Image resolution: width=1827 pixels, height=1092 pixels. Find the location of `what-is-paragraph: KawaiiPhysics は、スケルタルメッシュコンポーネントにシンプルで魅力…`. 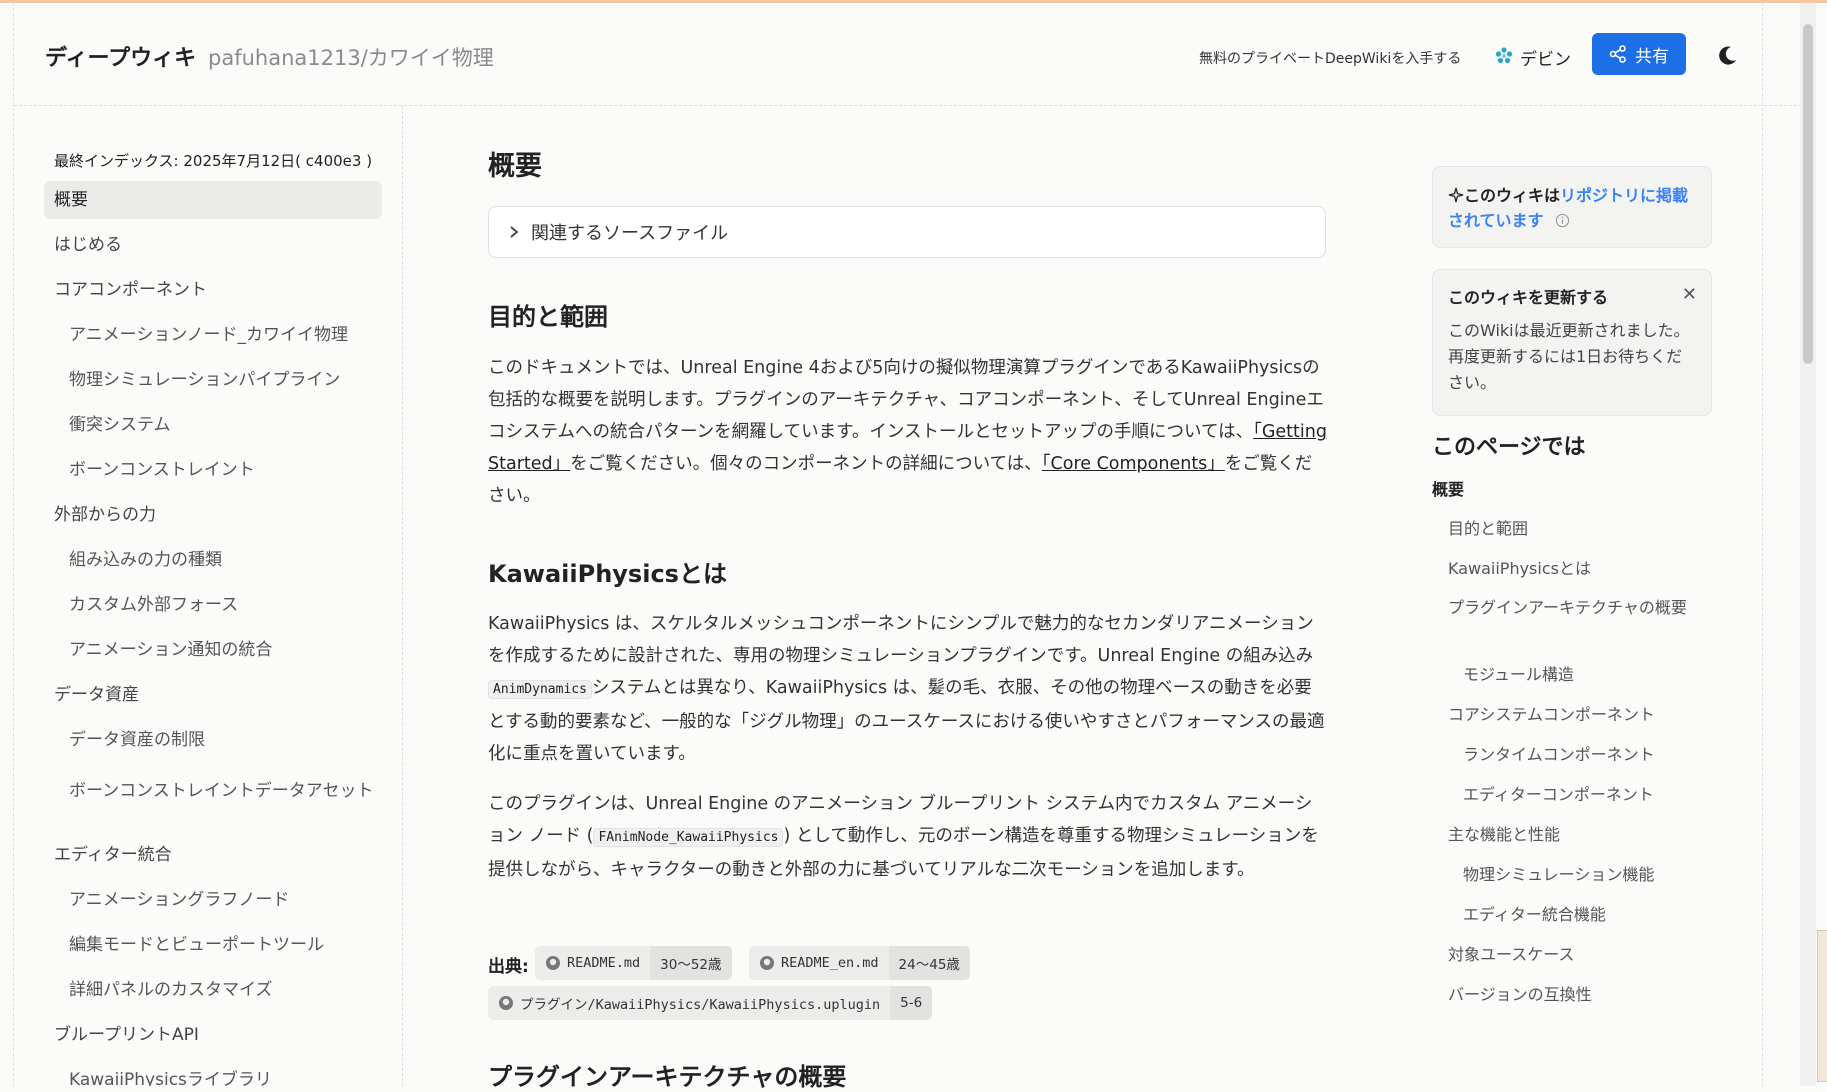

what-is-paragraph: KawaiiPhysics は、スケルタルメッシュコンポーネントにシンプルで魅力… is located at coordinates (906, 689).